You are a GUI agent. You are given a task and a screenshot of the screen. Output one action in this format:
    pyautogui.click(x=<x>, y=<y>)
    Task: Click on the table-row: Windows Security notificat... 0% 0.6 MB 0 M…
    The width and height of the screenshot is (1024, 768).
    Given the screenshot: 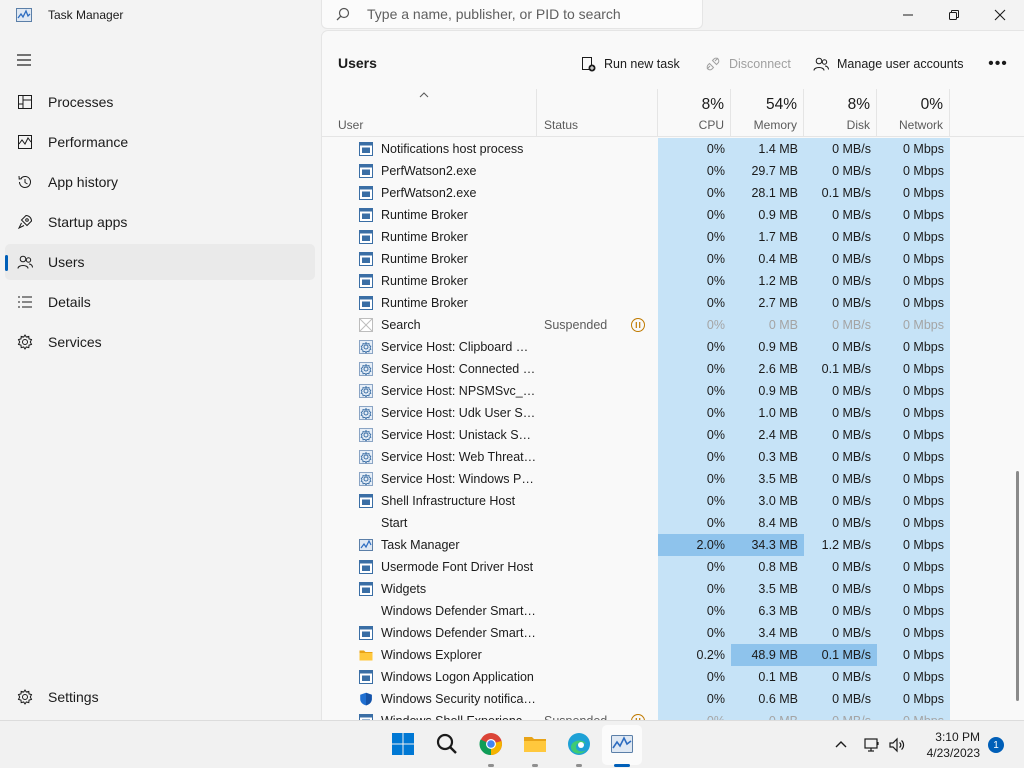 What is the action you would take?
    pyautogui.click(x=673, y=699)
    